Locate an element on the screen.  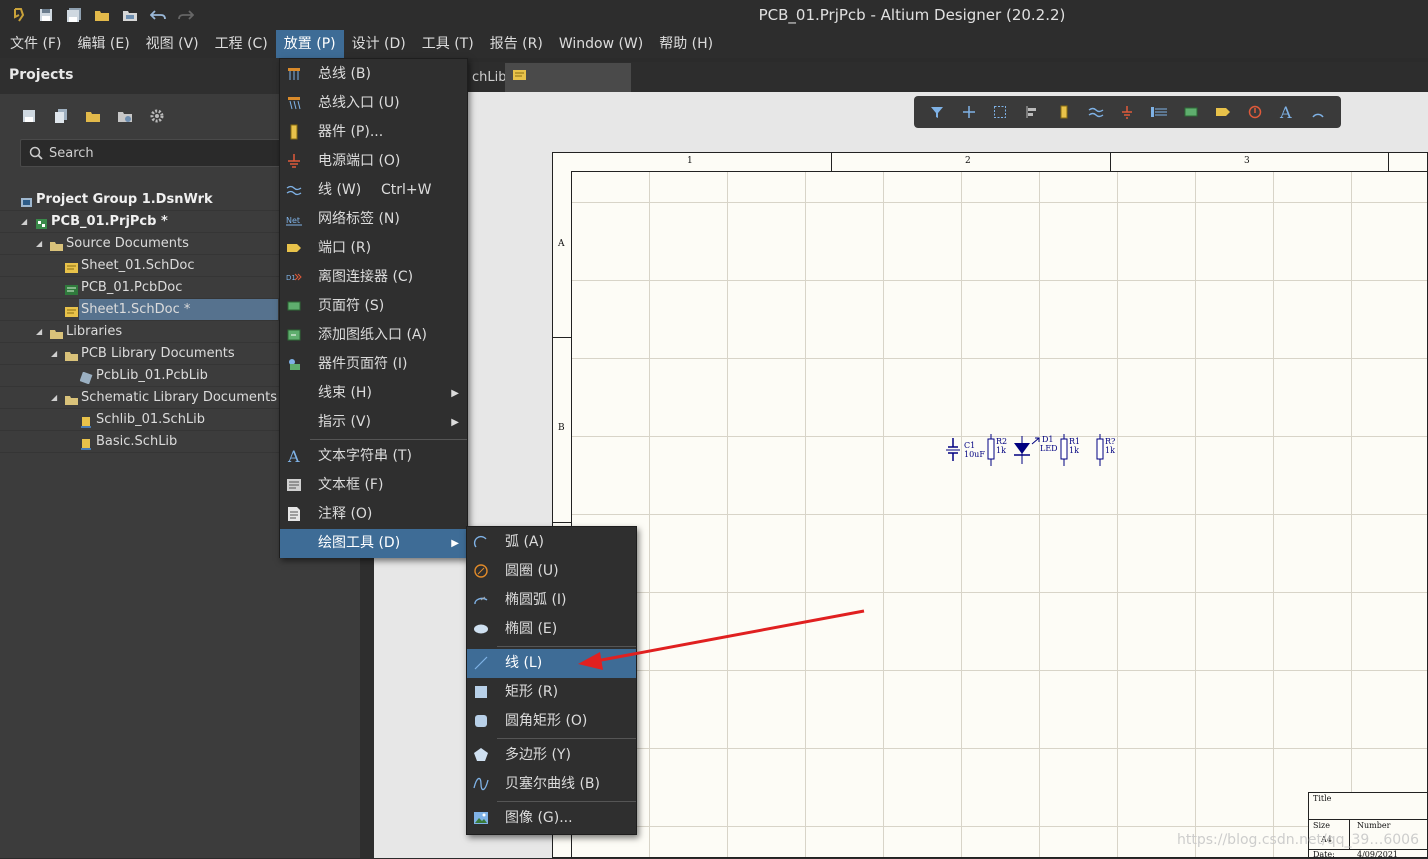
menu-0: 文件 (F) is located at coordinates (34, 44).